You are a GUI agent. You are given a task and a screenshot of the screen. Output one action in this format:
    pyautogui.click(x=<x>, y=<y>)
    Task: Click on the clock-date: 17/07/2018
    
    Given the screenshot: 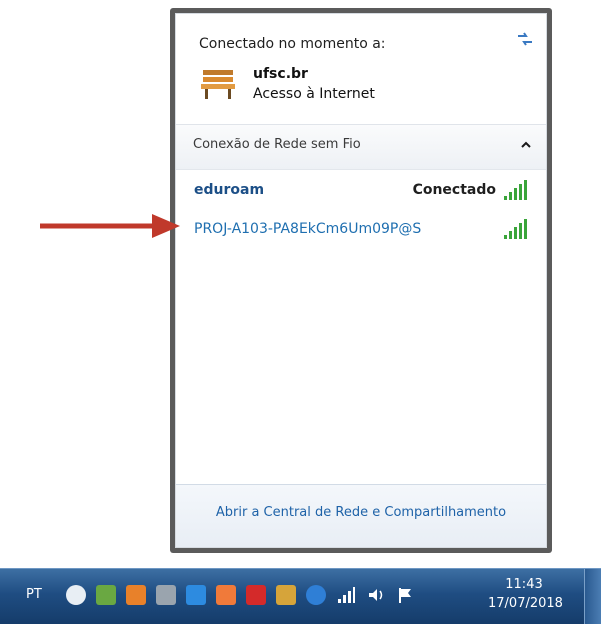 What is the action you would take?
    pyautogui.click(x=525, y=603)
    